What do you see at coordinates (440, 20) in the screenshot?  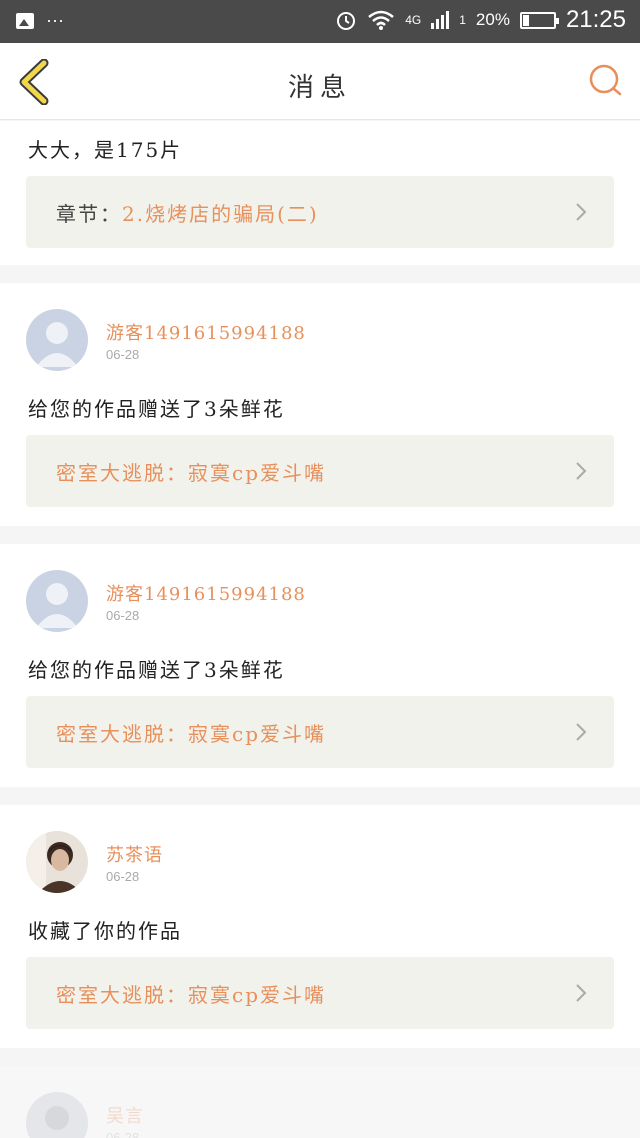 I see `signal-icon` at bounding box center [440, 20].